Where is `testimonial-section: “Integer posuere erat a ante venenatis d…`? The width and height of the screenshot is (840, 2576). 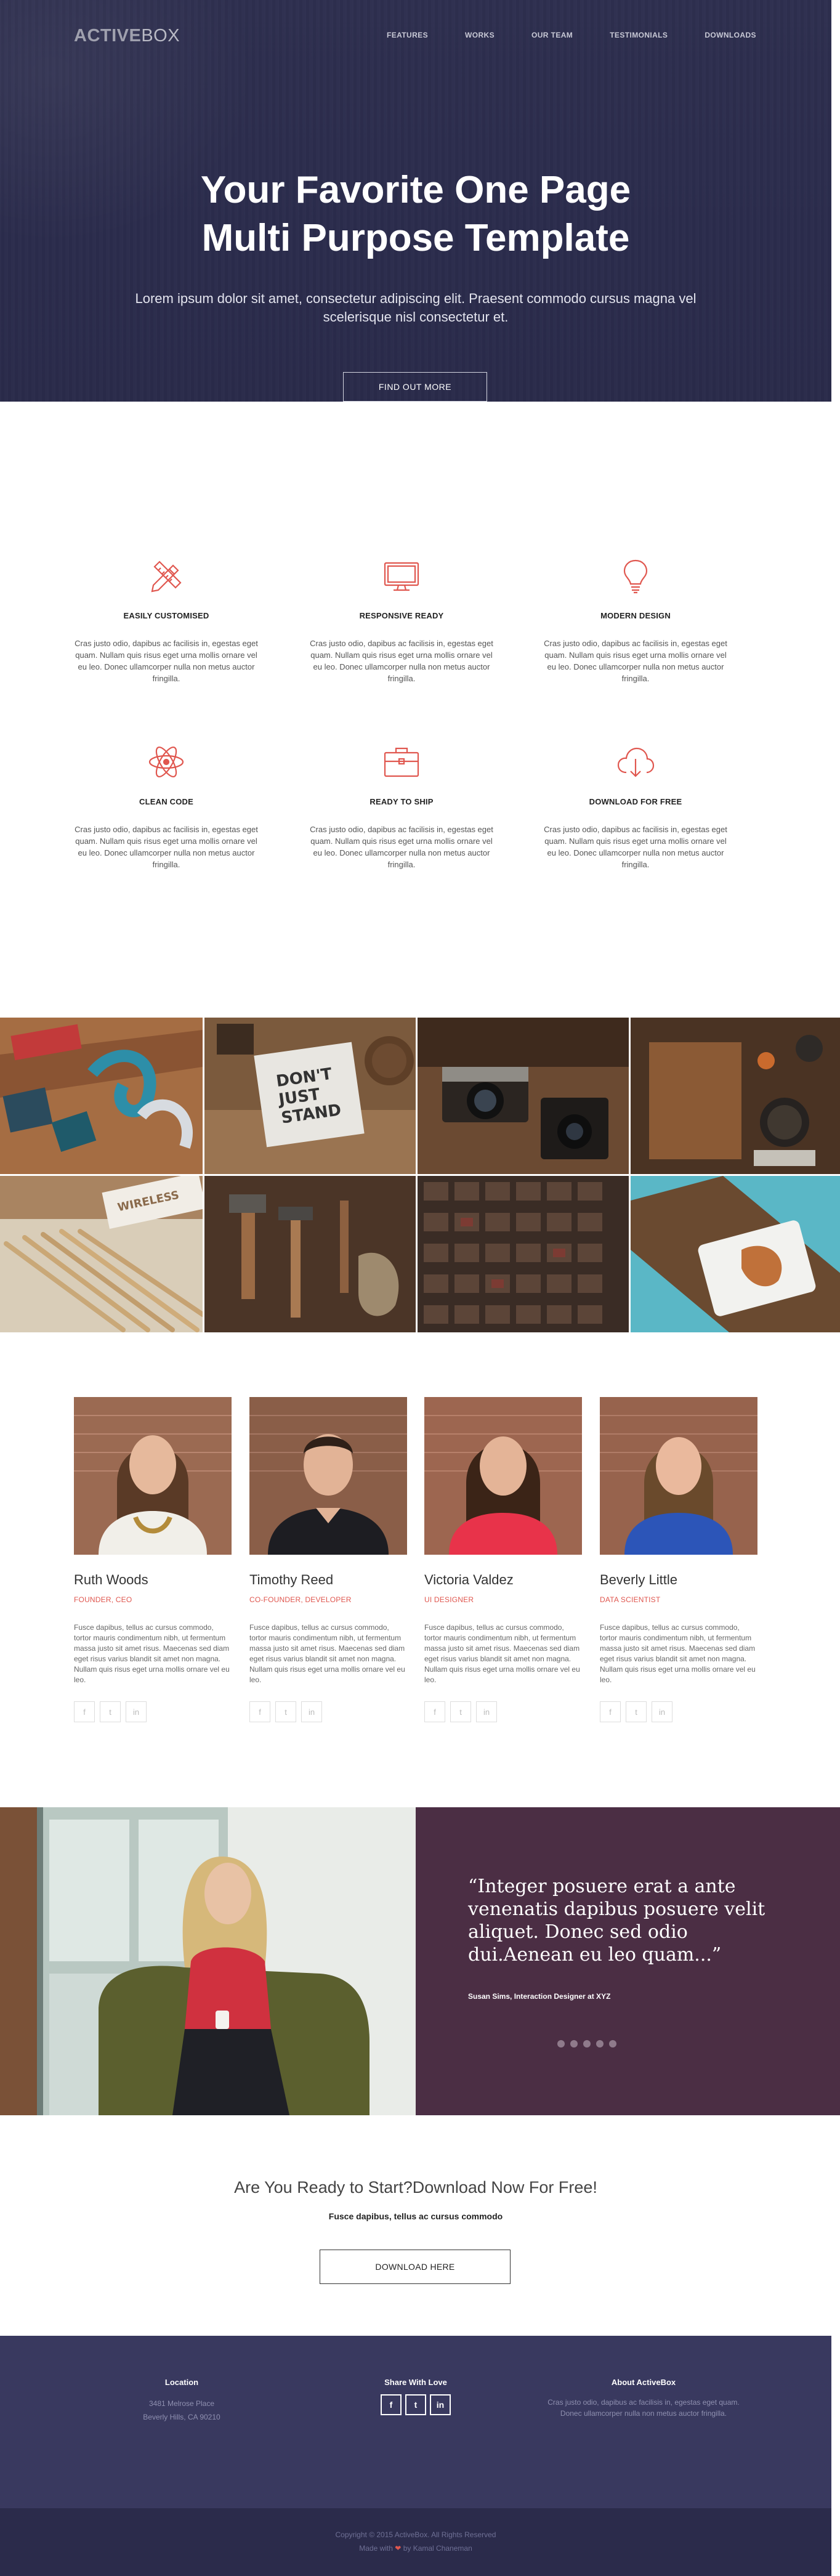 testimonial-section: “Integer posuere erat a ante venenatis d… is located at coordinates (420, 1961).